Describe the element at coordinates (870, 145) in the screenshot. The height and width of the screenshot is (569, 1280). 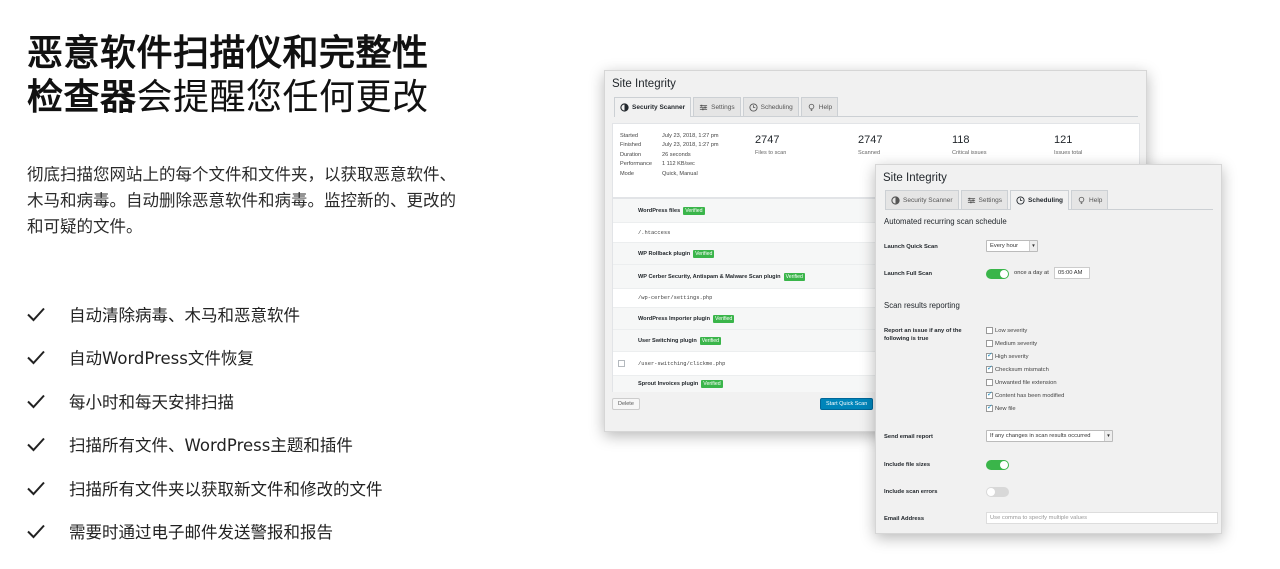
I see `stat-scanned: 2747 Scanned` at that location.